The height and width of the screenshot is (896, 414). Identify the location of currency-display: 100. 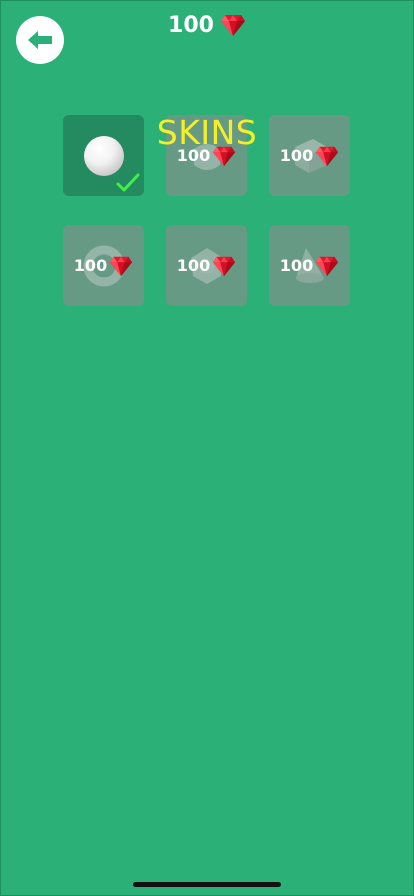
(207, 25).